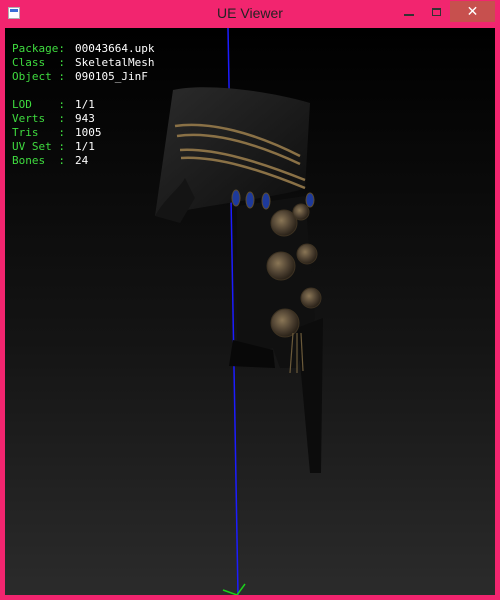 The image size is (500, 600). What do you see at coordinates (38, 118) in the screenshot?
I see `verts-label: Verts :` at bounding box center [38, 118].